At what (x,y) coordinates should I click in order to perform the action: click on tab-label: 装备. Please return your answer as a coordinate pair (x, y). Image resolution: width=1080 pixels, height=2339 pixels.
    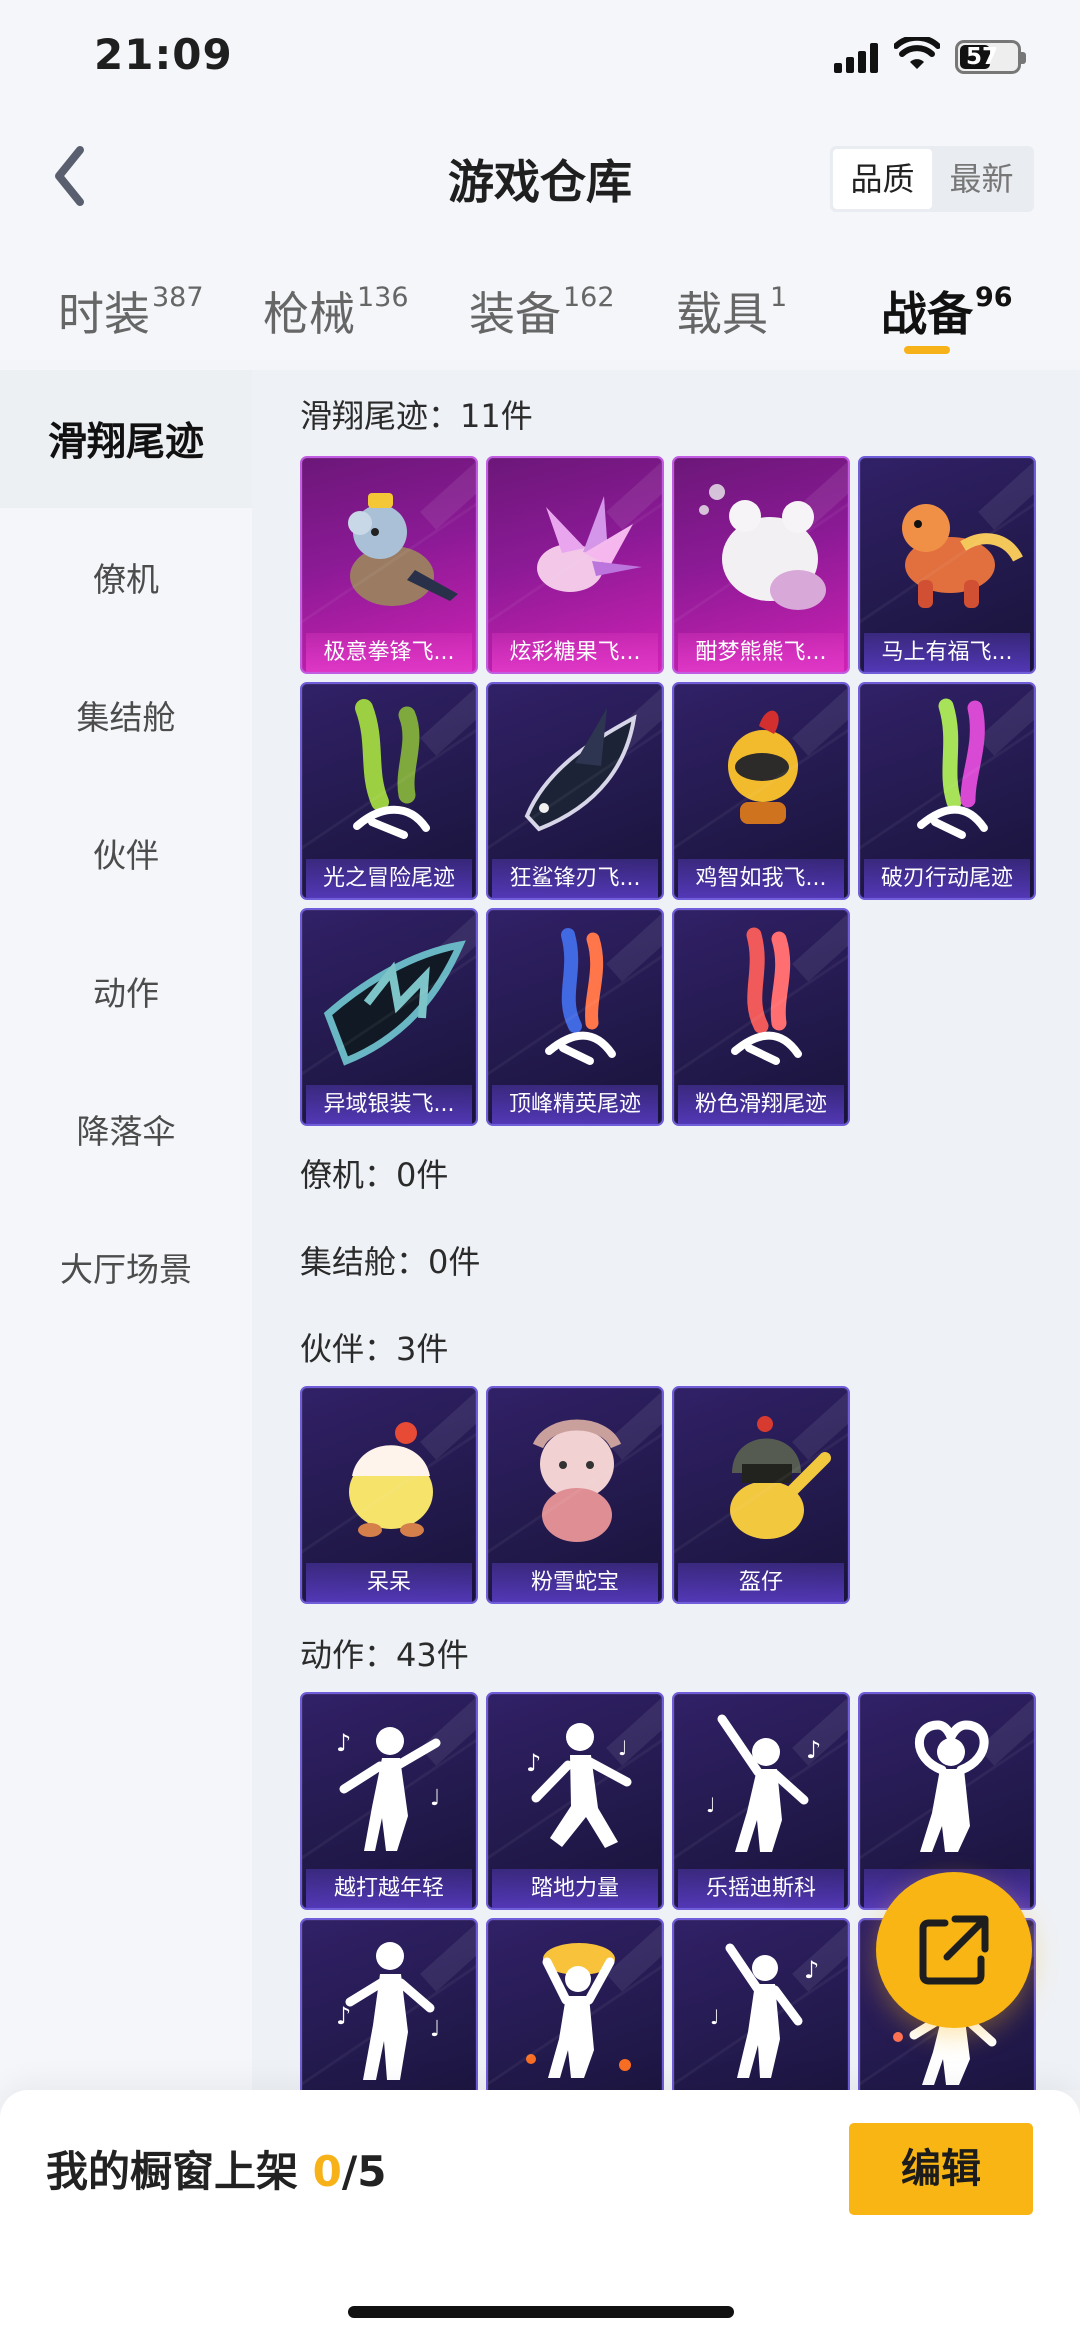
    Looking at the image, I should click on (515, 314).